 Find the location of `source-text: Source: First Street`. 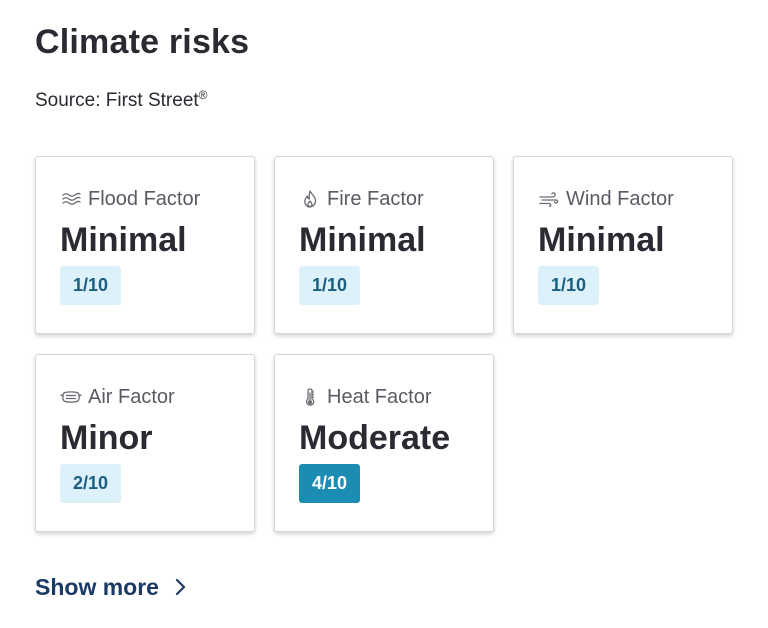

source-text: Source: First Street is located at coordinates (117, 100).